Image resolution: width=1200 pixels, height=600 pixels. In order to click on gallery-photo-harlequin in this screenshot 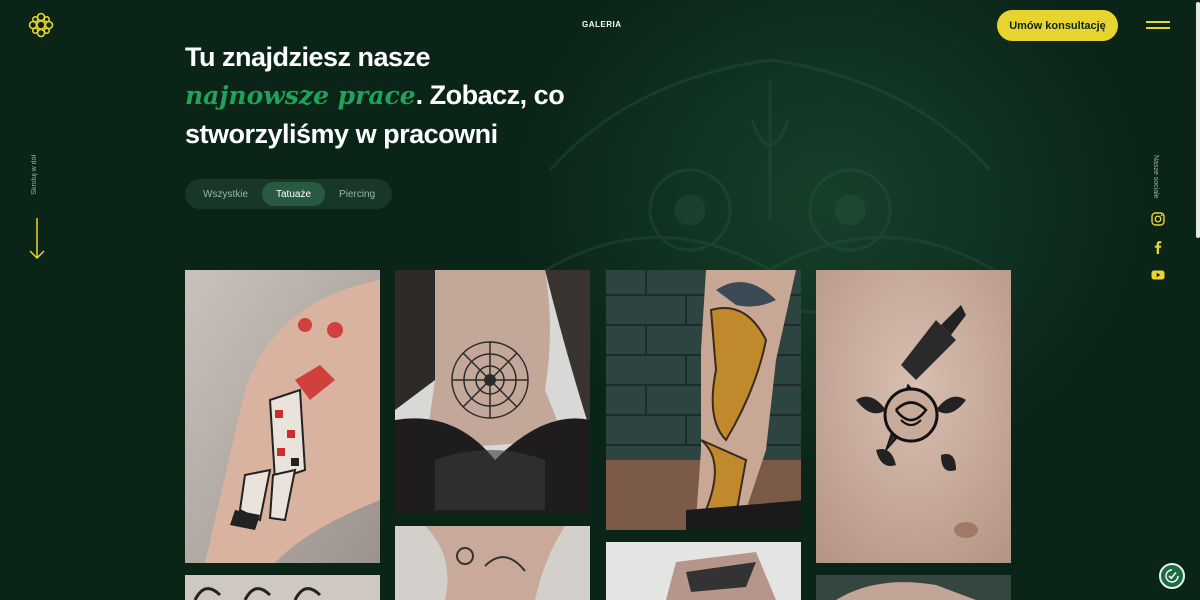, I will do `click(282, 416)`.